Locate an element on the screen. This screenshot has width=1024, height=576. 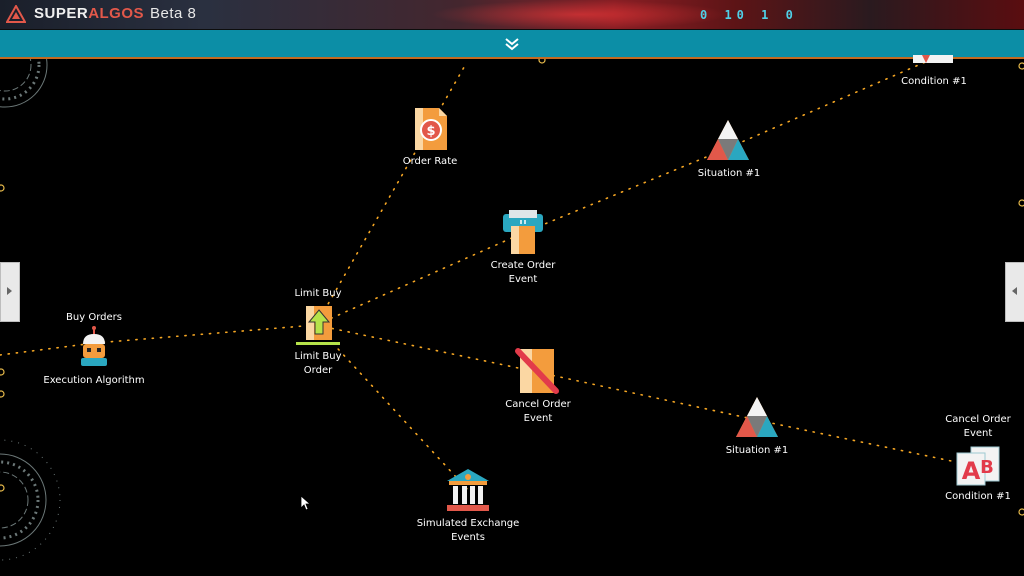
caret-right-icon is located at coordinates (9, 291).